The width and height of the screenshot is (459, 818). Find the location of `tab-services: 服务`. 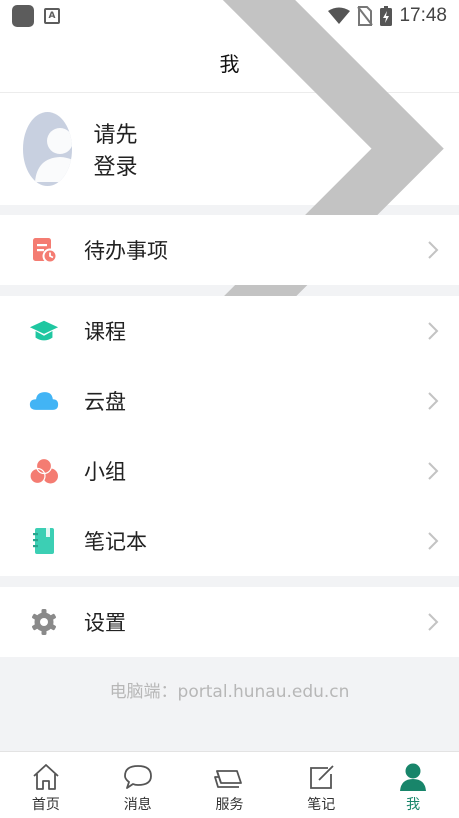

tab-services: 服务 is located at coordinates (230, 785).